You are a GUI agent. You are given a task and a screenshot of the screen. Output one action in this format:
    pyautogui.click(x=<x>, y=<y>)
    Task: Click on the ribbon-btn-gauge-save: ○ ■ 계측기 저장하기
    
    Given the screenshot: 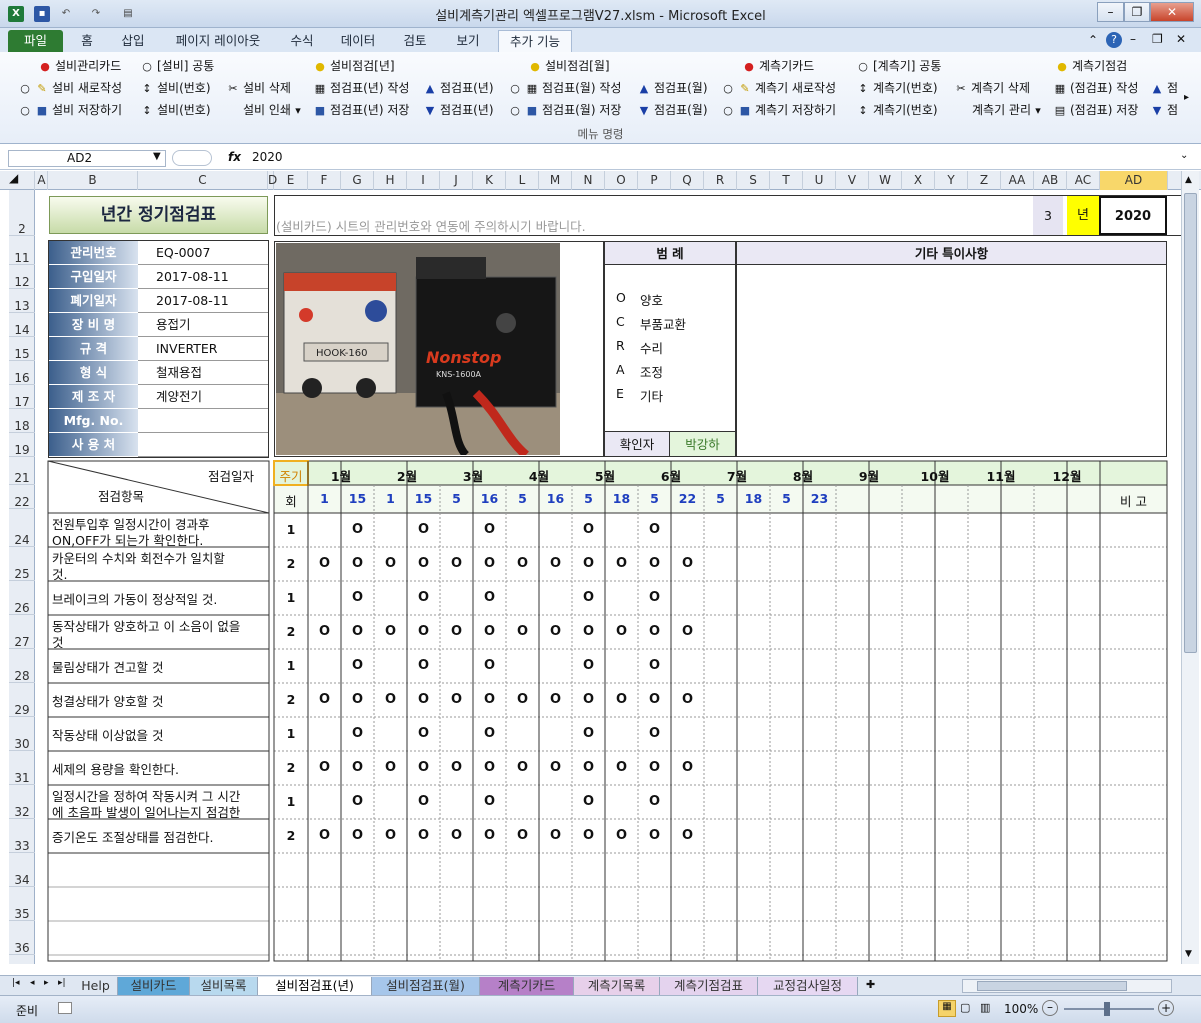 What is the action you would take?
    pyautogui.click(x=778, y=110)
    